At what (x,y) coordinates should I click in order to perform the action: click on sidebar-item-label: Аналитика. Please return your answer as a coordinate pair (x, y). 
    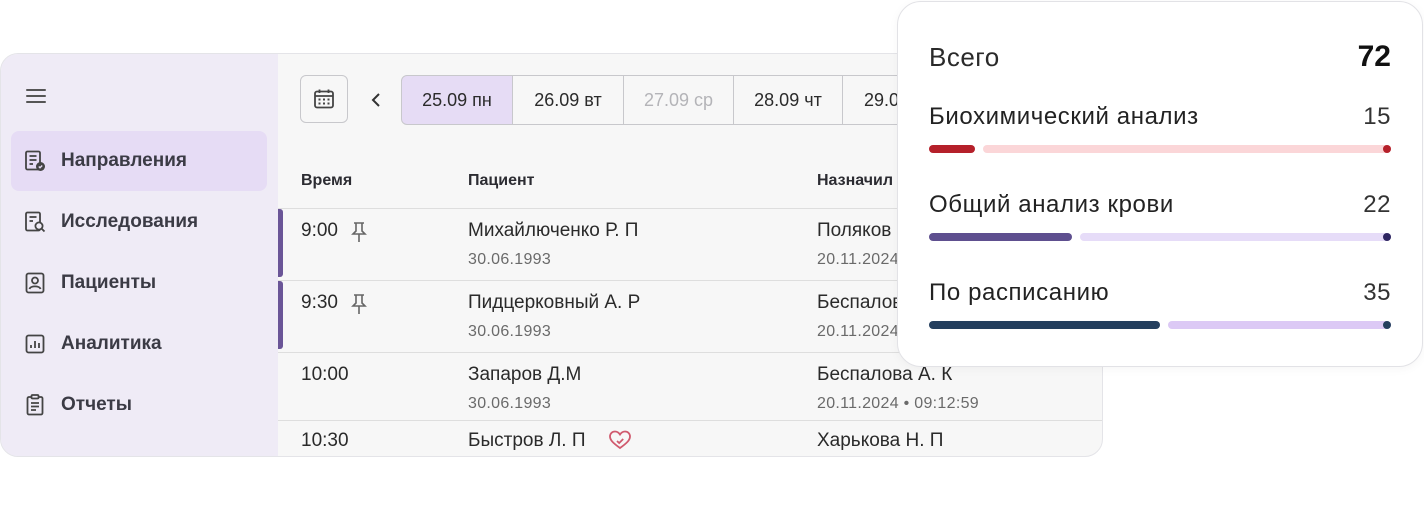
    Looking at the image, I should click on (111, 343).